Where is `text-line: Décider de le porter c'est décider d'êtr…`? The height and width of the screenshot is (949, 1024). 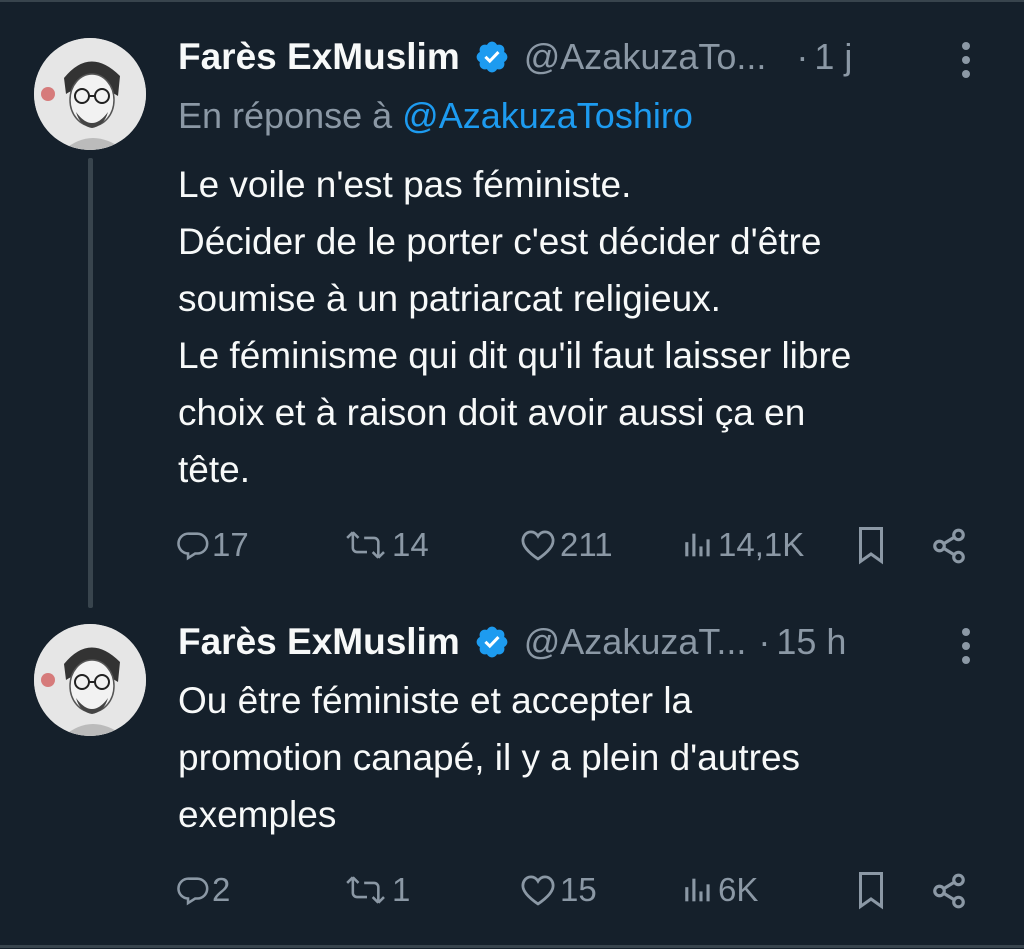
text-line: Décider de le porter c'est décider d'êtr… is located at coordinates (500, 241).